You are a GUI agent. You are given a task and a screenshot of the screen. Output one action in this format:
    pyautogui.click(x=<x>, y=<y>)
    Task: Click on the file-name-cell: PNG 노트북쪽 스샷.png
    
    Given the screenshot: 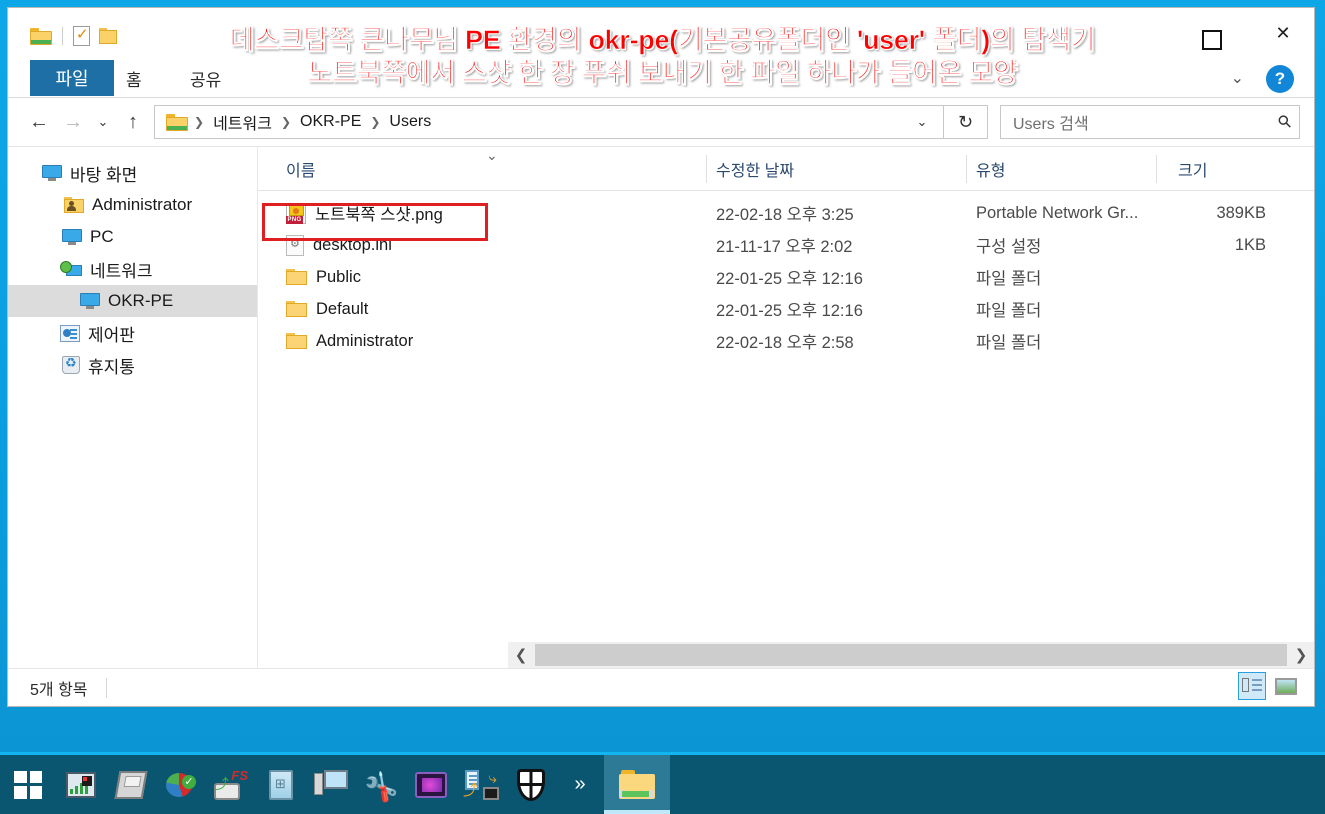 What is the action you would take?
    pyautogui.click(x=364, y=213)
    